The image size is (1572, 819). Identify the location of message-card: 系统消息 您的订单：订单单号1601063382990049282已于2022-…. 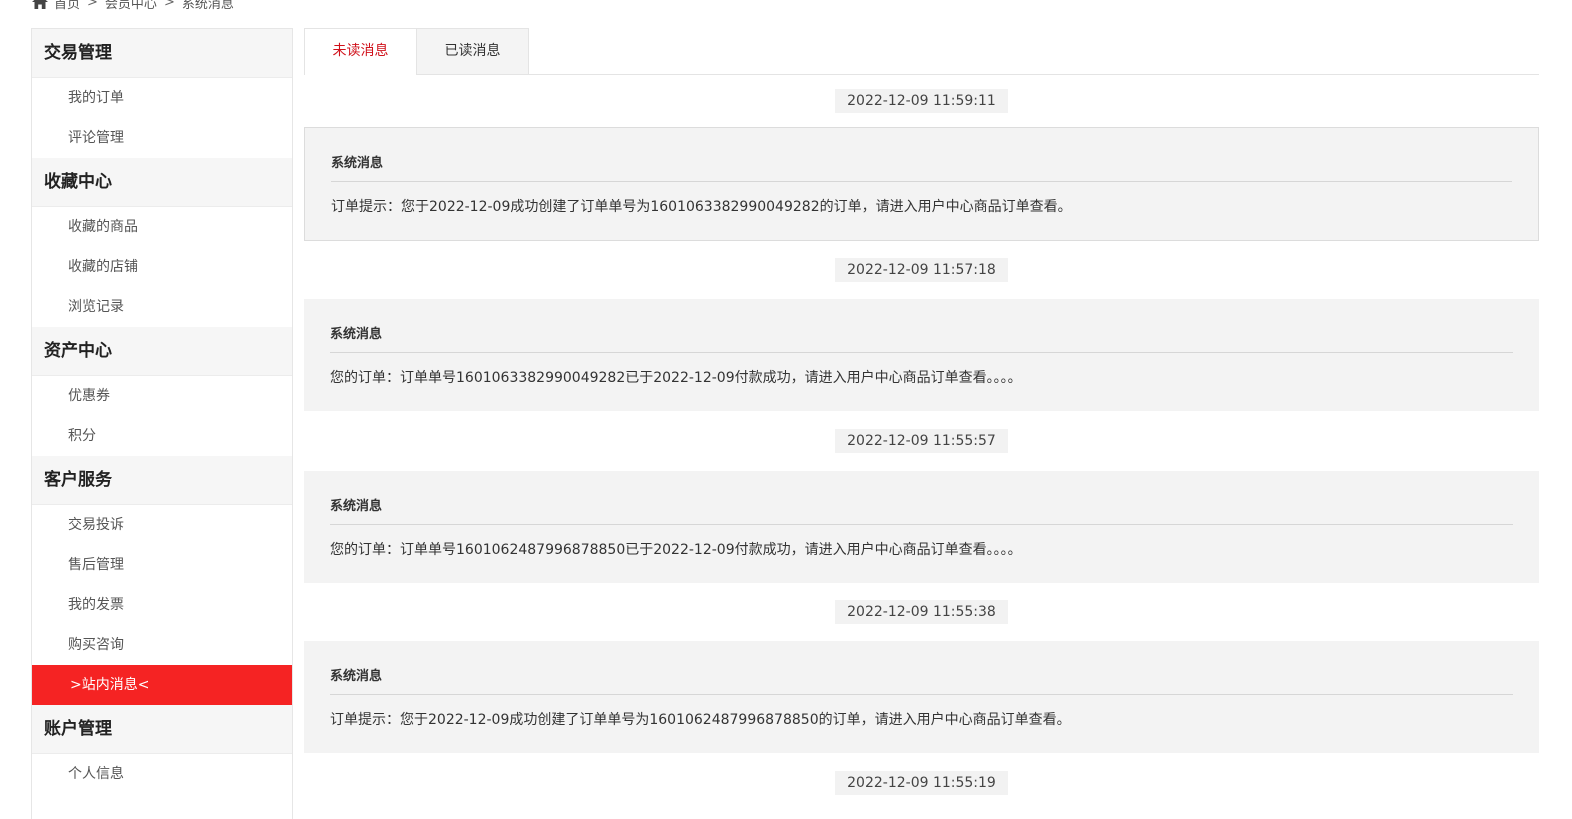
(921, 355).